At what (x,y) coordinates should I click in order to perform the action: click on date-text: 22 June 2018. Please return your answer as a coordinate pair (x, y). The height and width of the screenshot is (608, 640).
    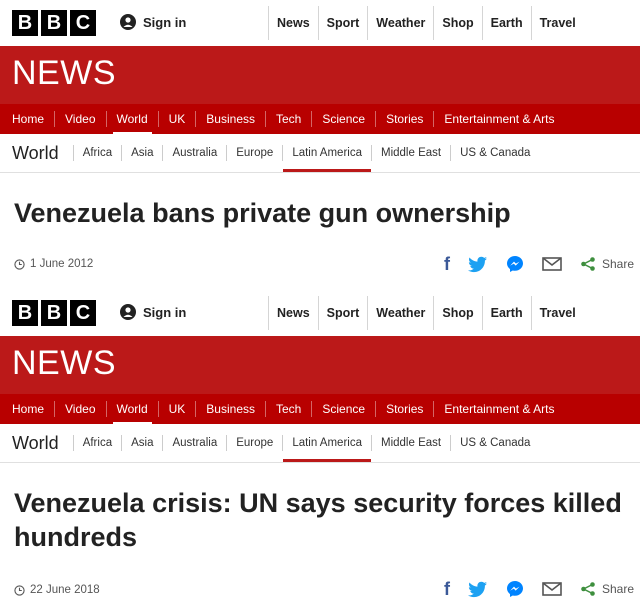
    Looking at the image, I should click on (65, 590).